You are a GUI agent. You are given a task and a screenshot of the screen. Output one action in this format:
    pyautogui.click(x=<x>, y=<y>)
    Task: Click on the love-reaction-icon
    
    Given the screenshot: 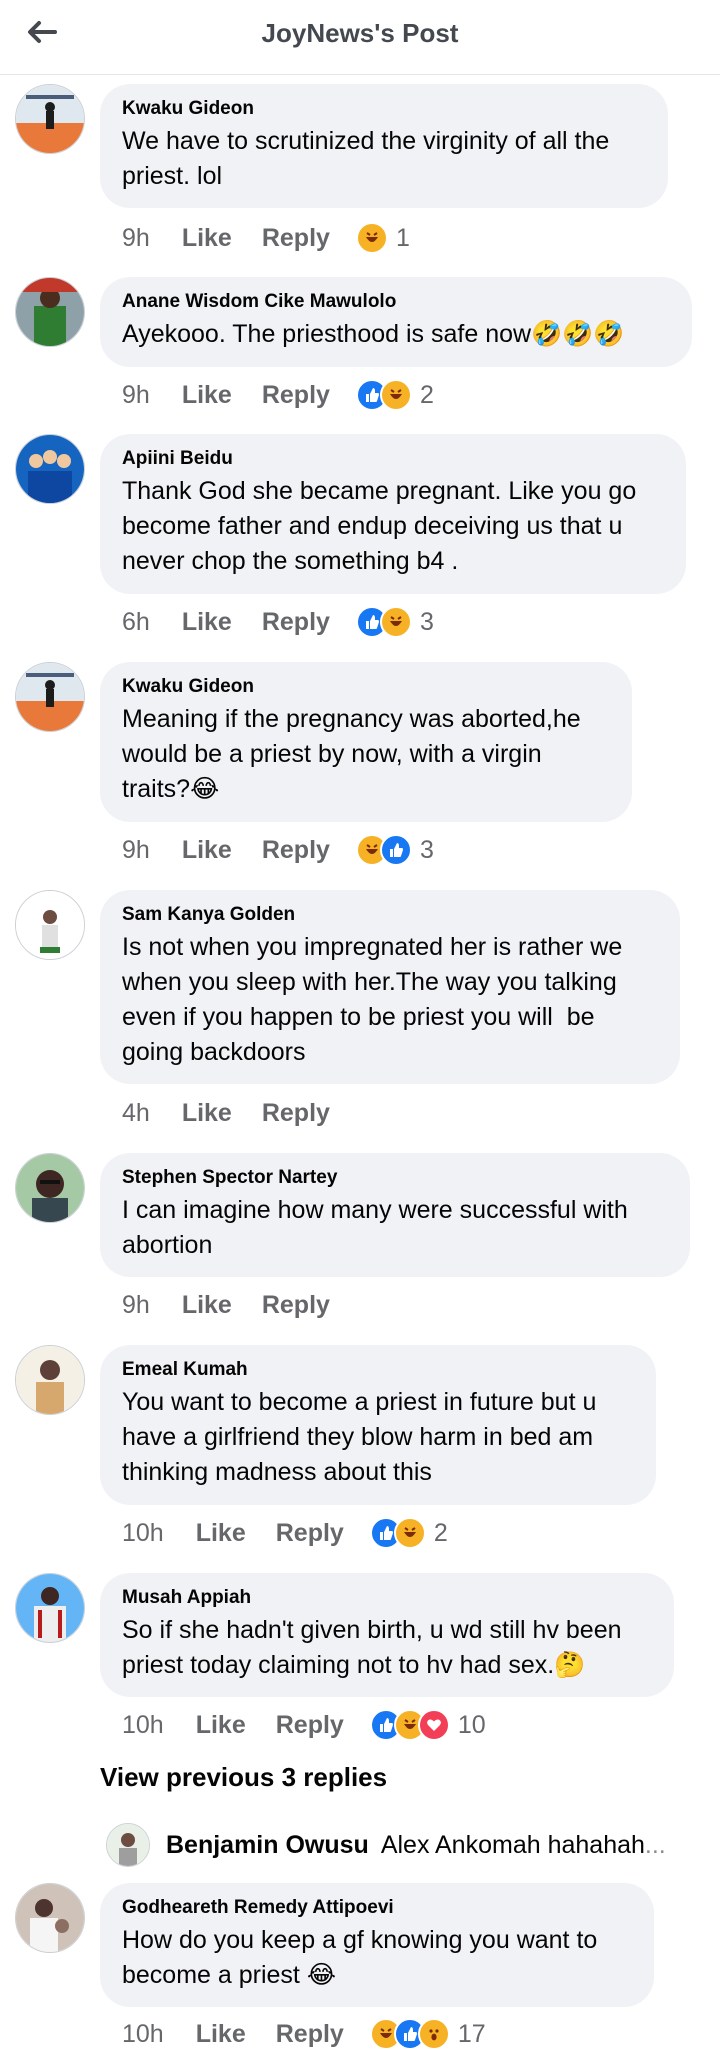 What is the action you would take?
    pyautogui.click(x=433, y=1725)
    